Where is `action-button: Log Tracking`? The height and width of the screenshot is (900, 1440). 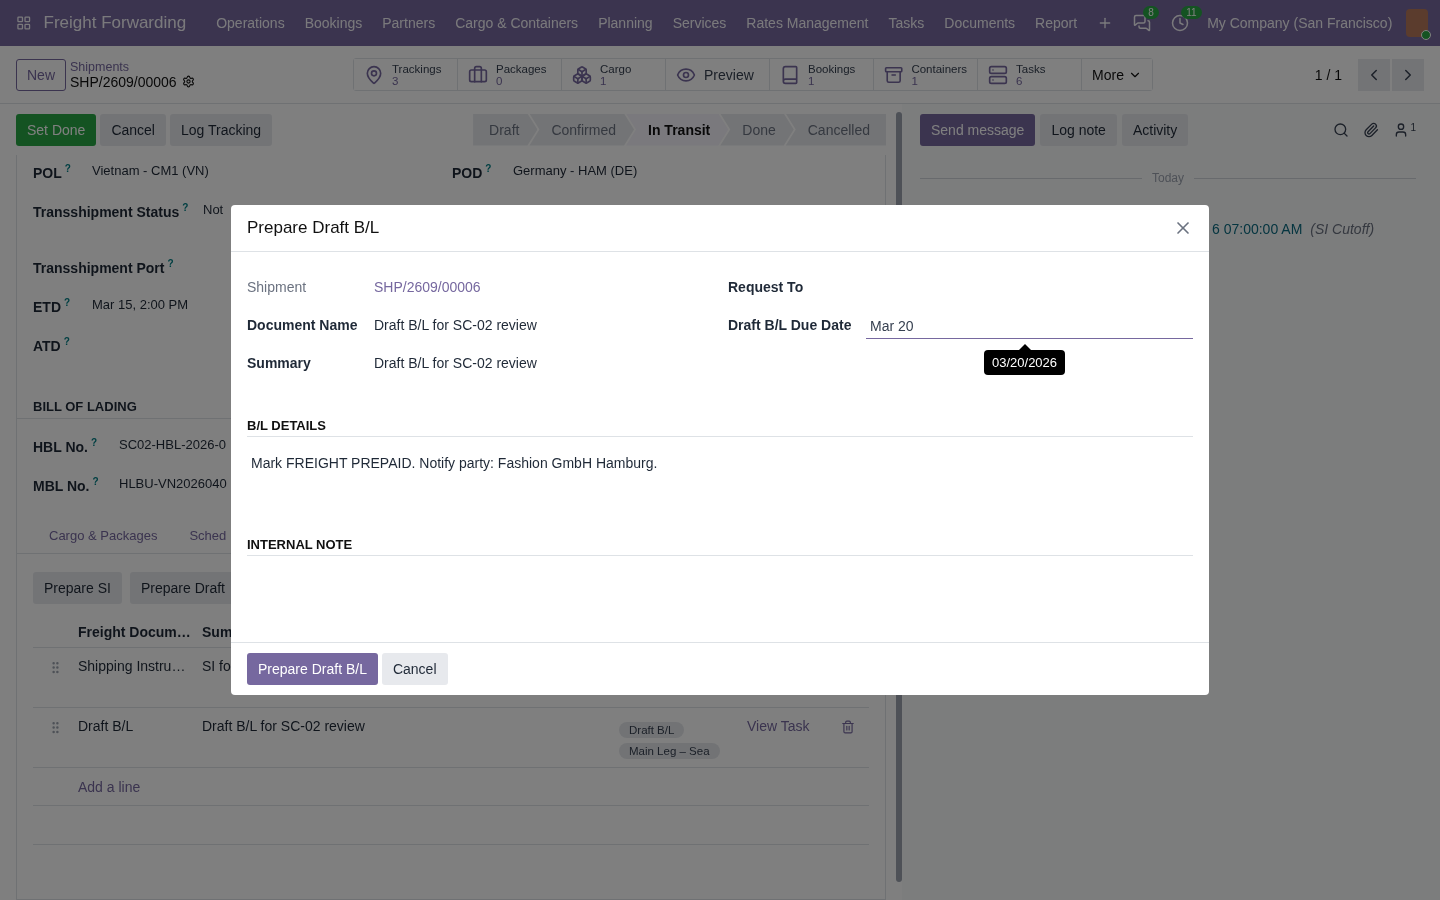 action-button: Log Tracking is located at coordinates (221, 129).